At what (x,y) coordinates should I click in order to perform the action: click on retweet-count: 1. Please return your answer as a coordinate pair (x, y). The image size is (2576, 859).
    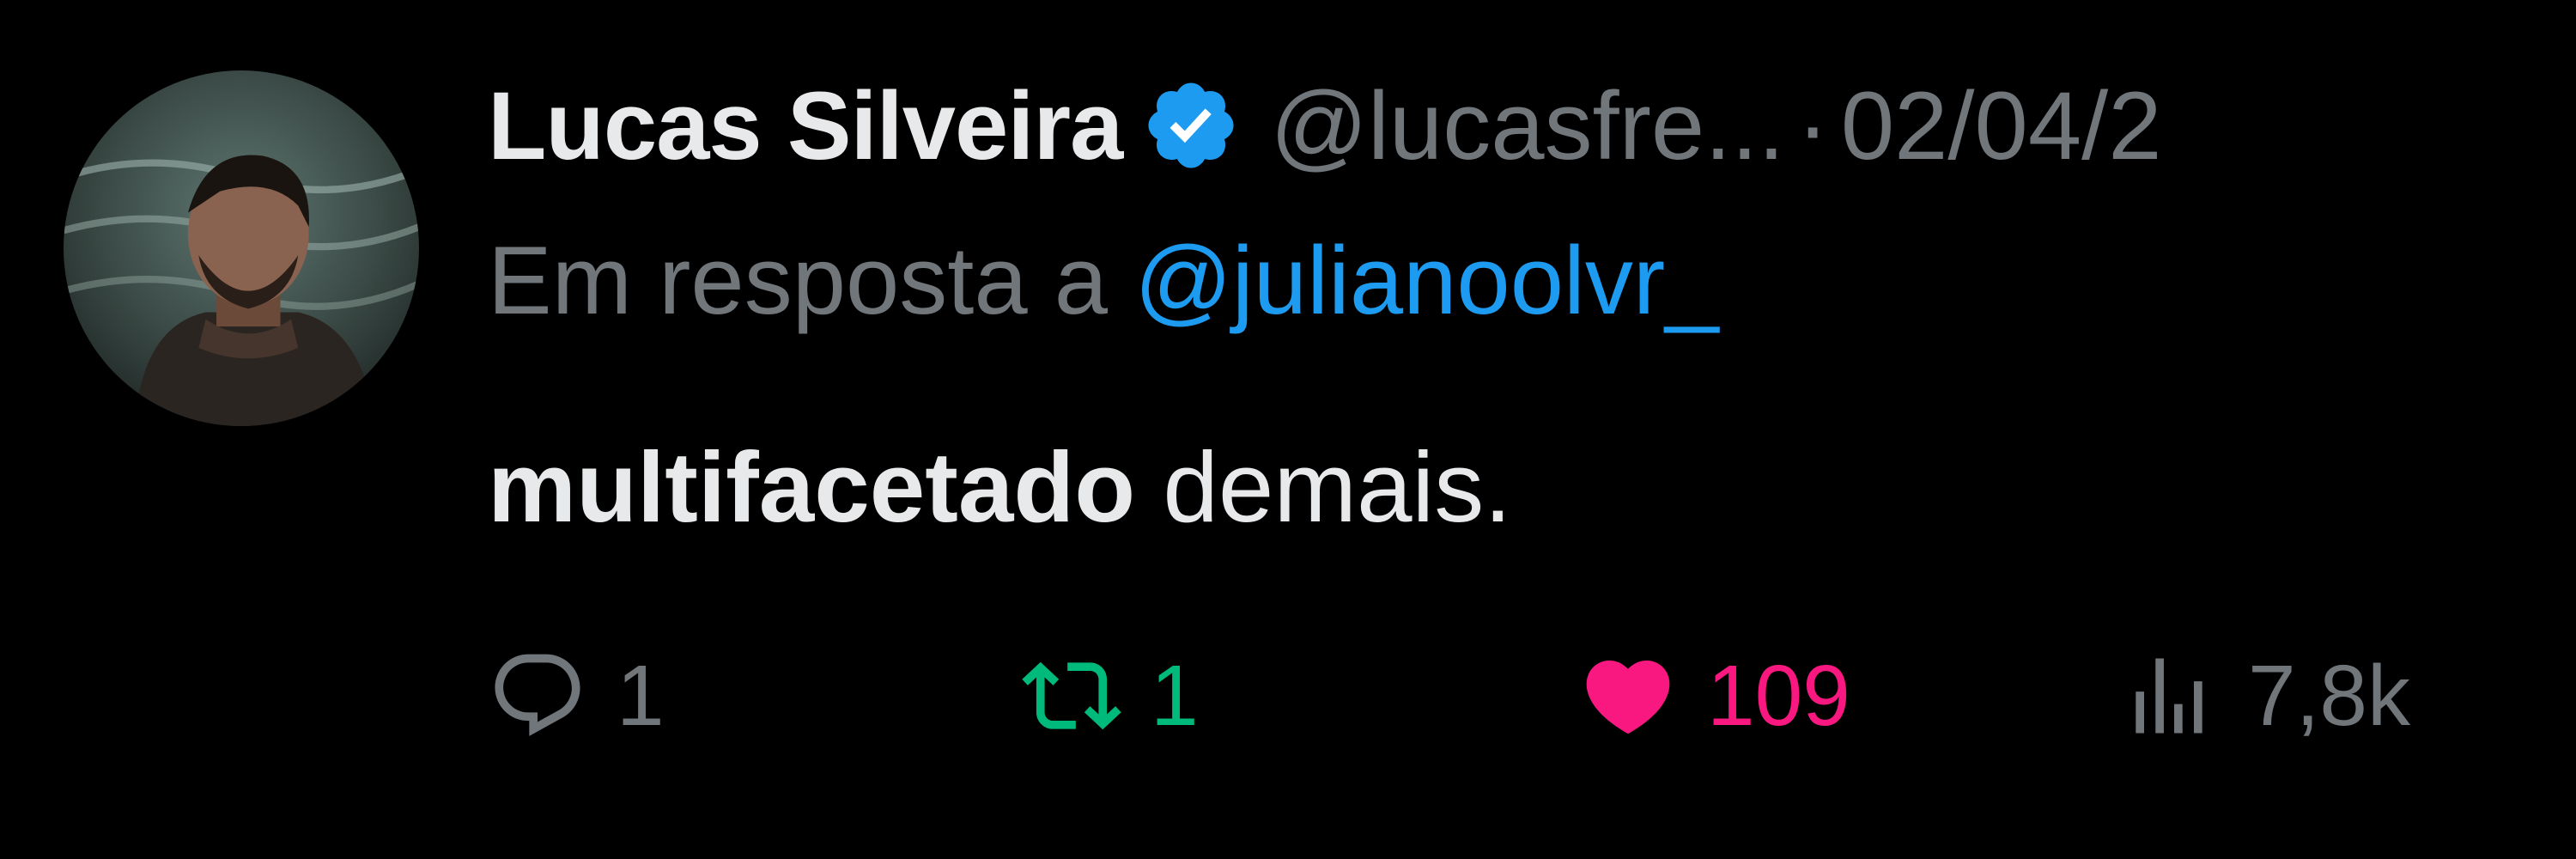
    Looking at the image, I should click on (1175, 695).